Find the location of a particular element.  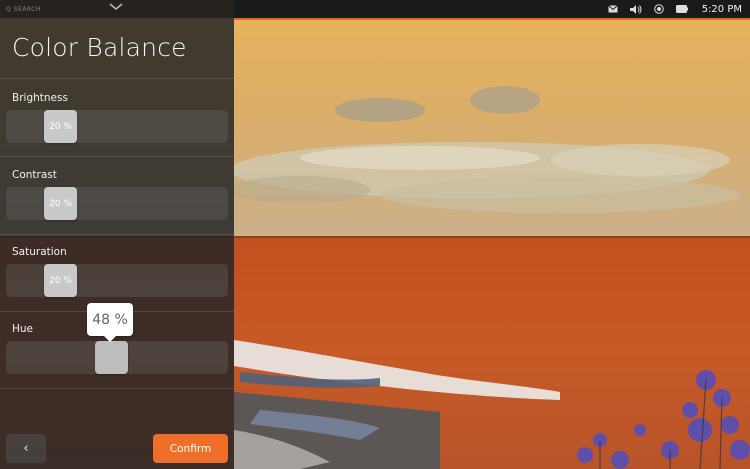

hue-slider is located at coordinates (117, 357).